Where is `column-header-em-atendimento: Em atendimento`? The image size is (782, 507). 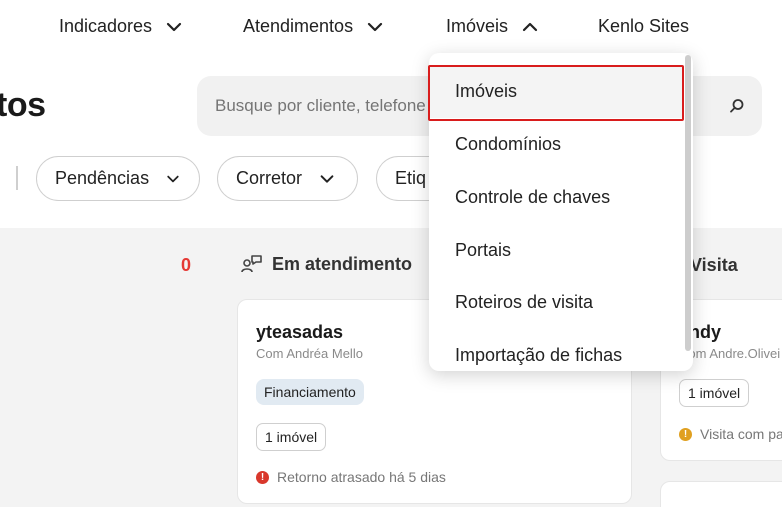
column-header-em-atendimento: Em atendimento is located at coordinates (326, 264).